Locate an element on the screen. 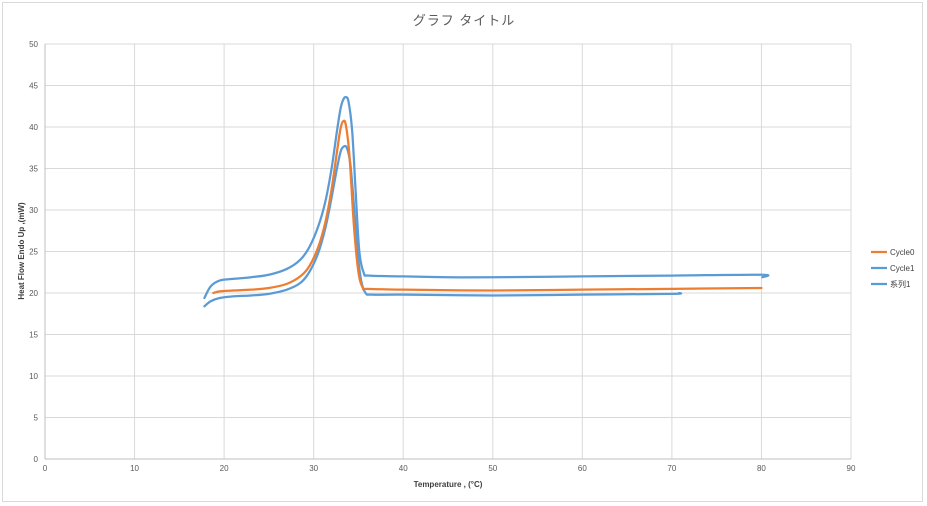 The height and width of the screenshot is (506, 927). x-tick-label: 60 is located at coordinates (582, 468).